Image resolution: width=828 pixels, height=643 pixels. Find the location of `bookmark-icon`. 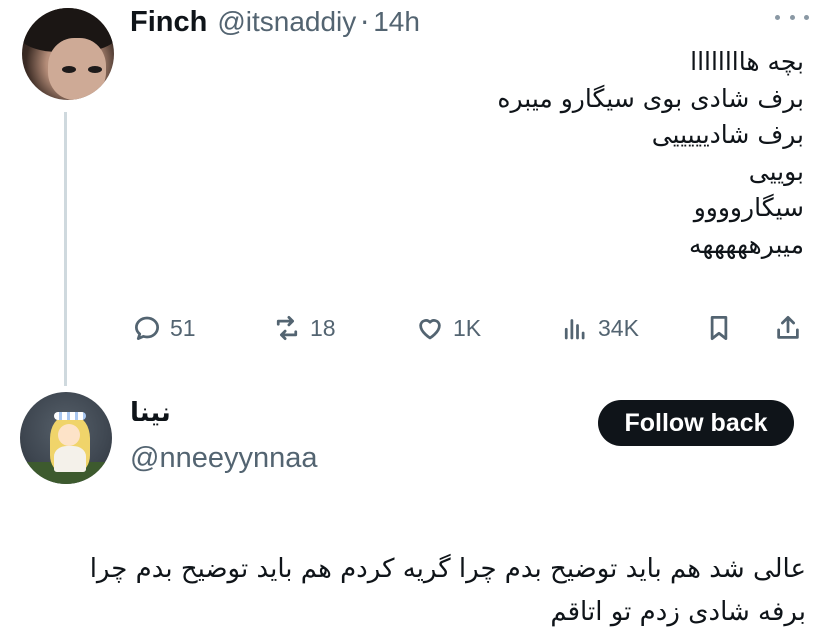

bookmark-icon is located at coordinates (719, 328).